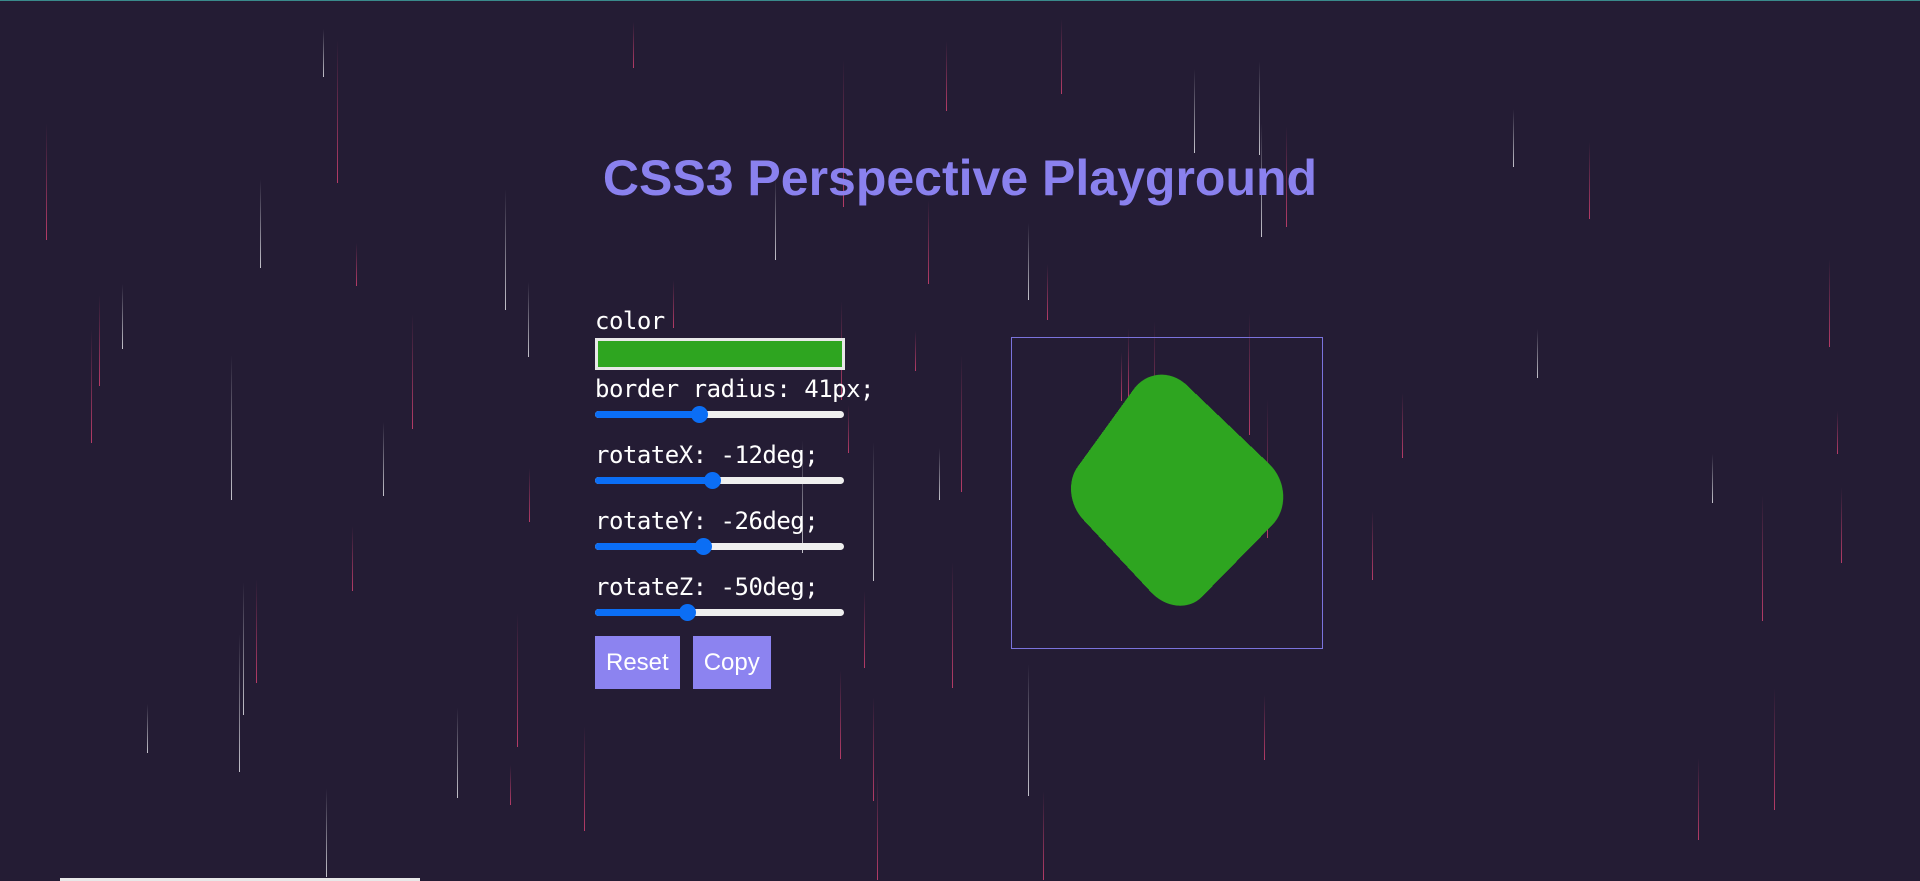 Image resolution: width=1920 pixels, height=881 pixels. I want to click on color-label: color, so click(630, 321).